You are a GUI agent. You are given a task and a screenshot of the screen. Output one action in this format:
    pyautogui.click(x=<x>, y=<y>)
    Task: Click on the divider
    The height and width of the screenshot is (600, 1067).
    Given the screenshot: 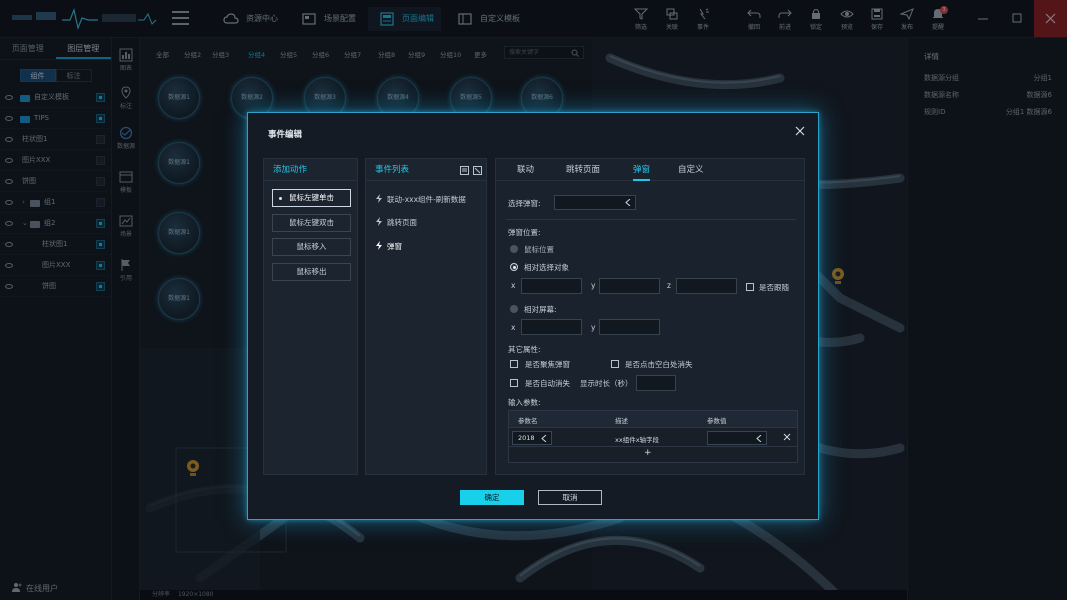 What is the action you would take?
    pyautogui.click(x=651, y=219)
    